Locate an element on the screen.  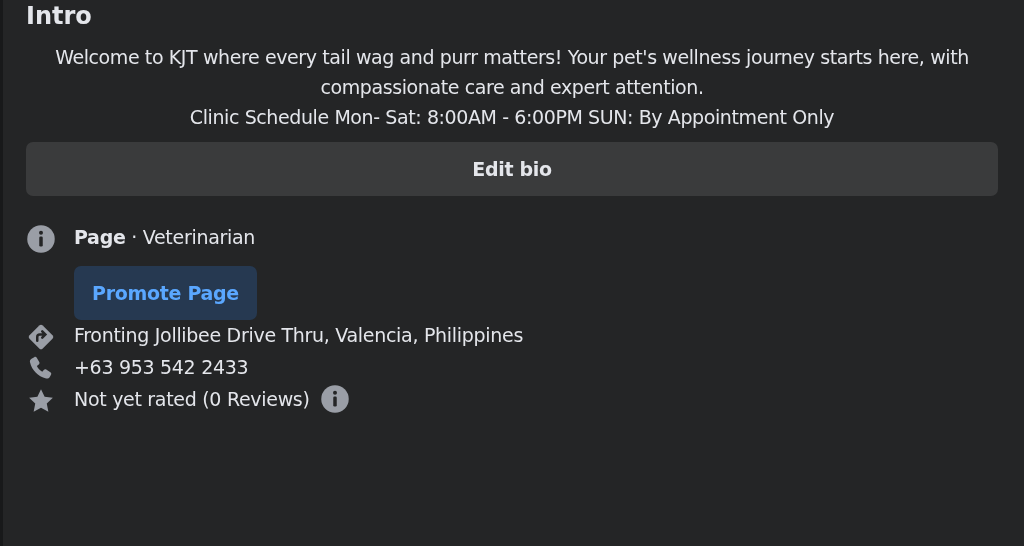
detail-text: Not yet rated (0 Reviews) is located at coordinates (192, 399).